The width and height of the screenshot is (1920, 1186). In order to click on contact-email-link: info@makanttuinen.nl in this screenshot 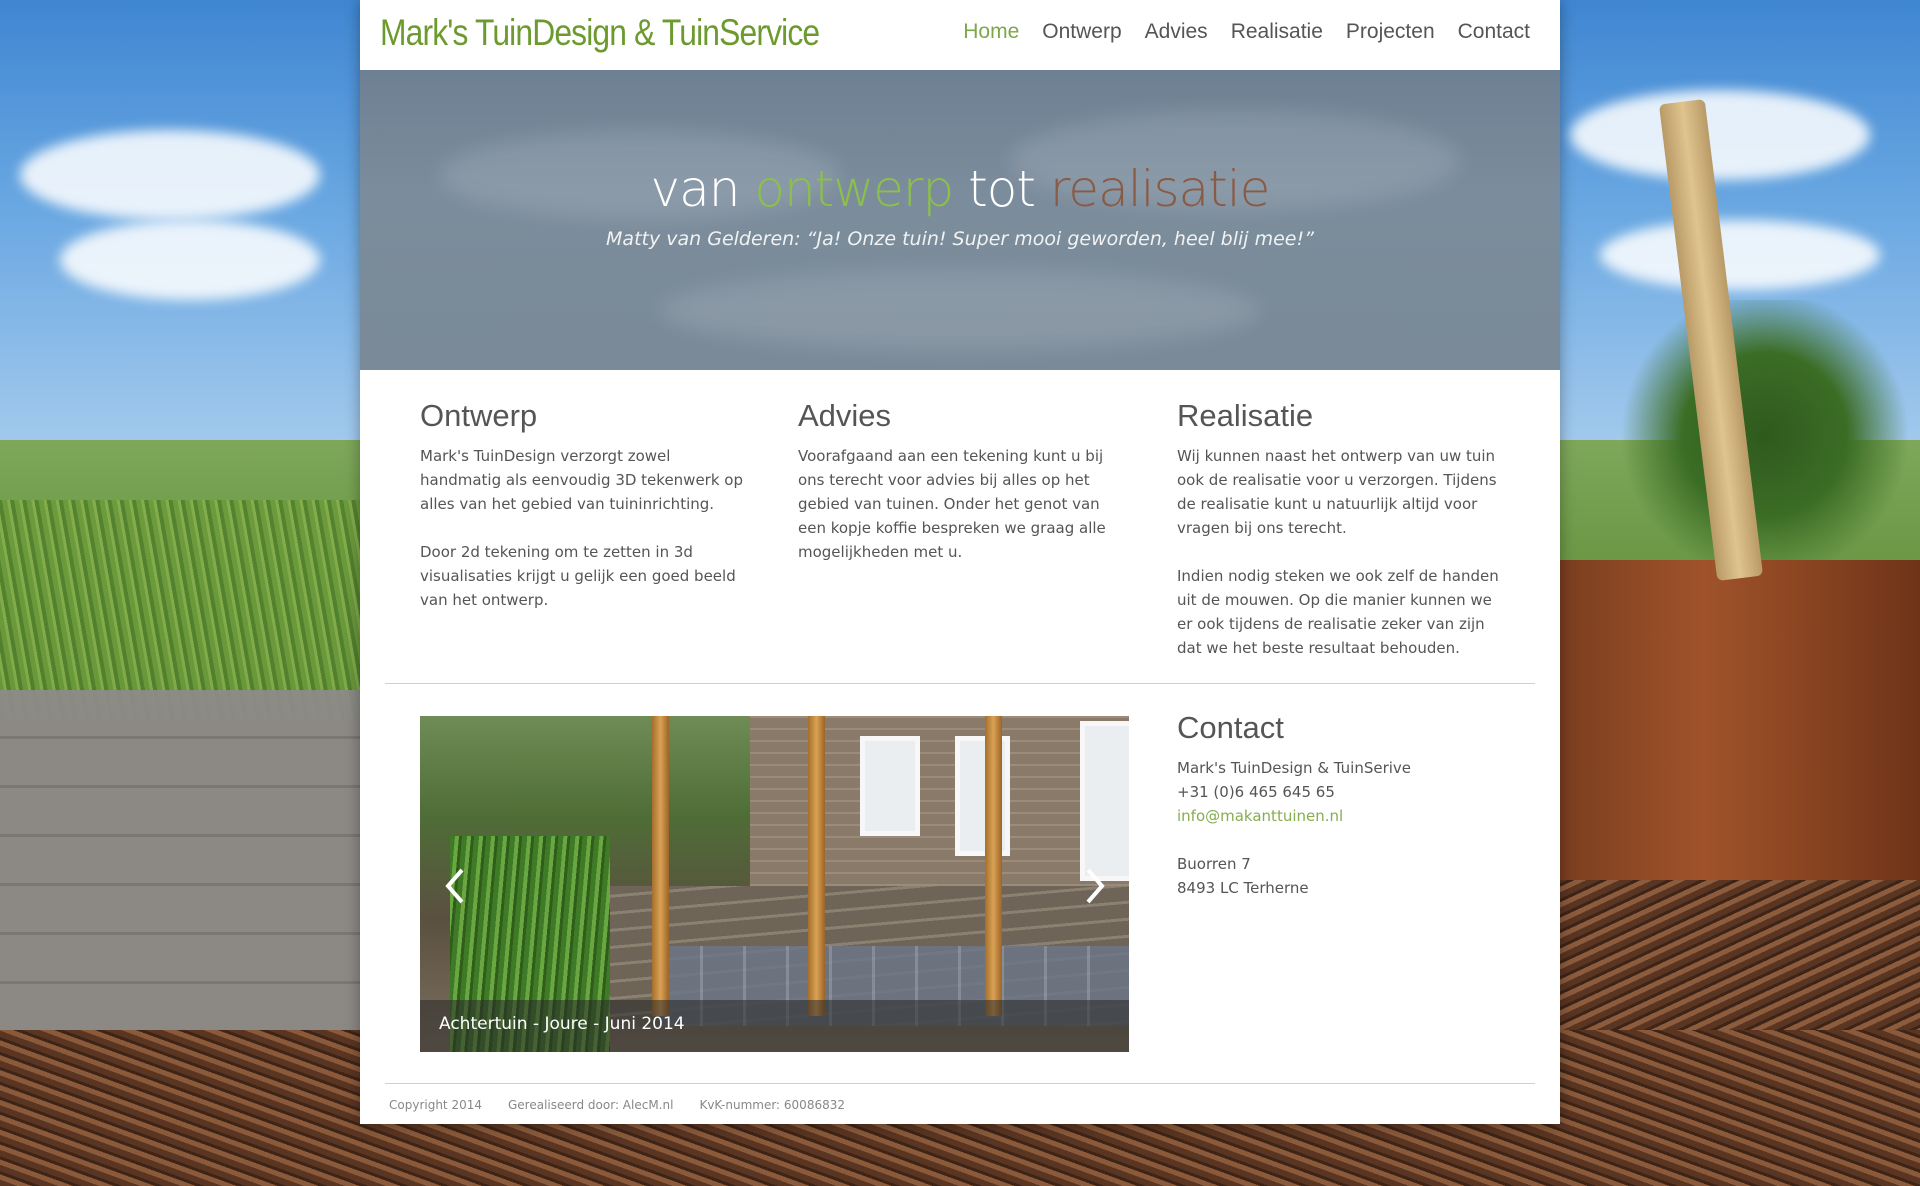, I will do `click(1260, 816)`.